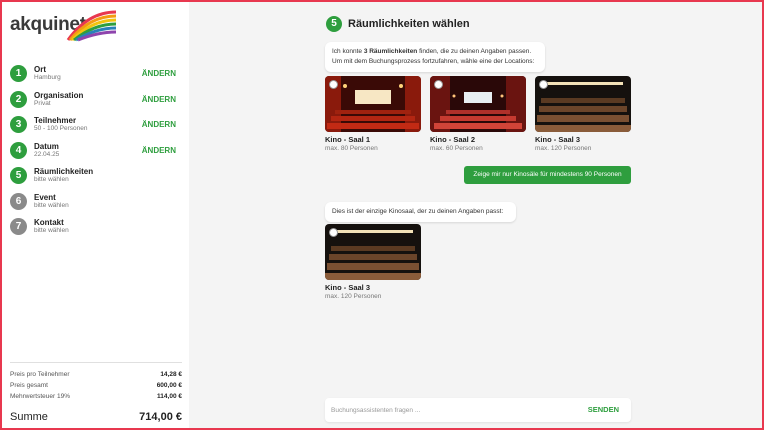  What do you see at coordinates (451, 410) in the screenshot?
I see `assistant-chat-input` at bounding box center [451, 410].